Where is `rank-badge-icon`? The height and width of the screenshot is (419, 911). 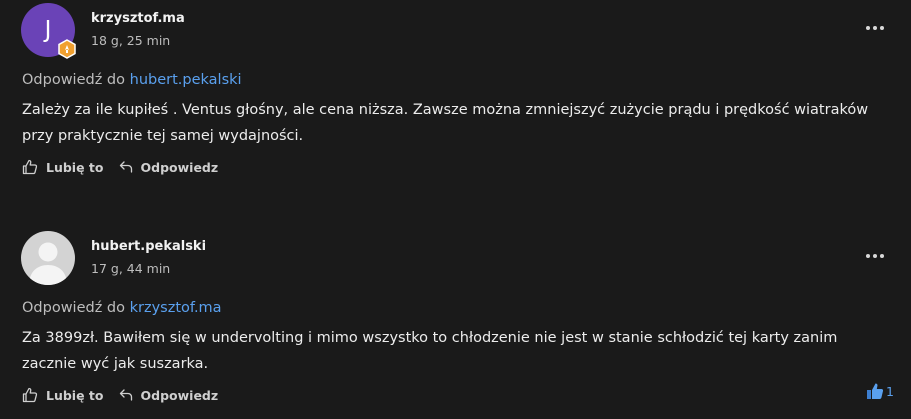 rank-badge-icon is located at coordinates (67, 49).